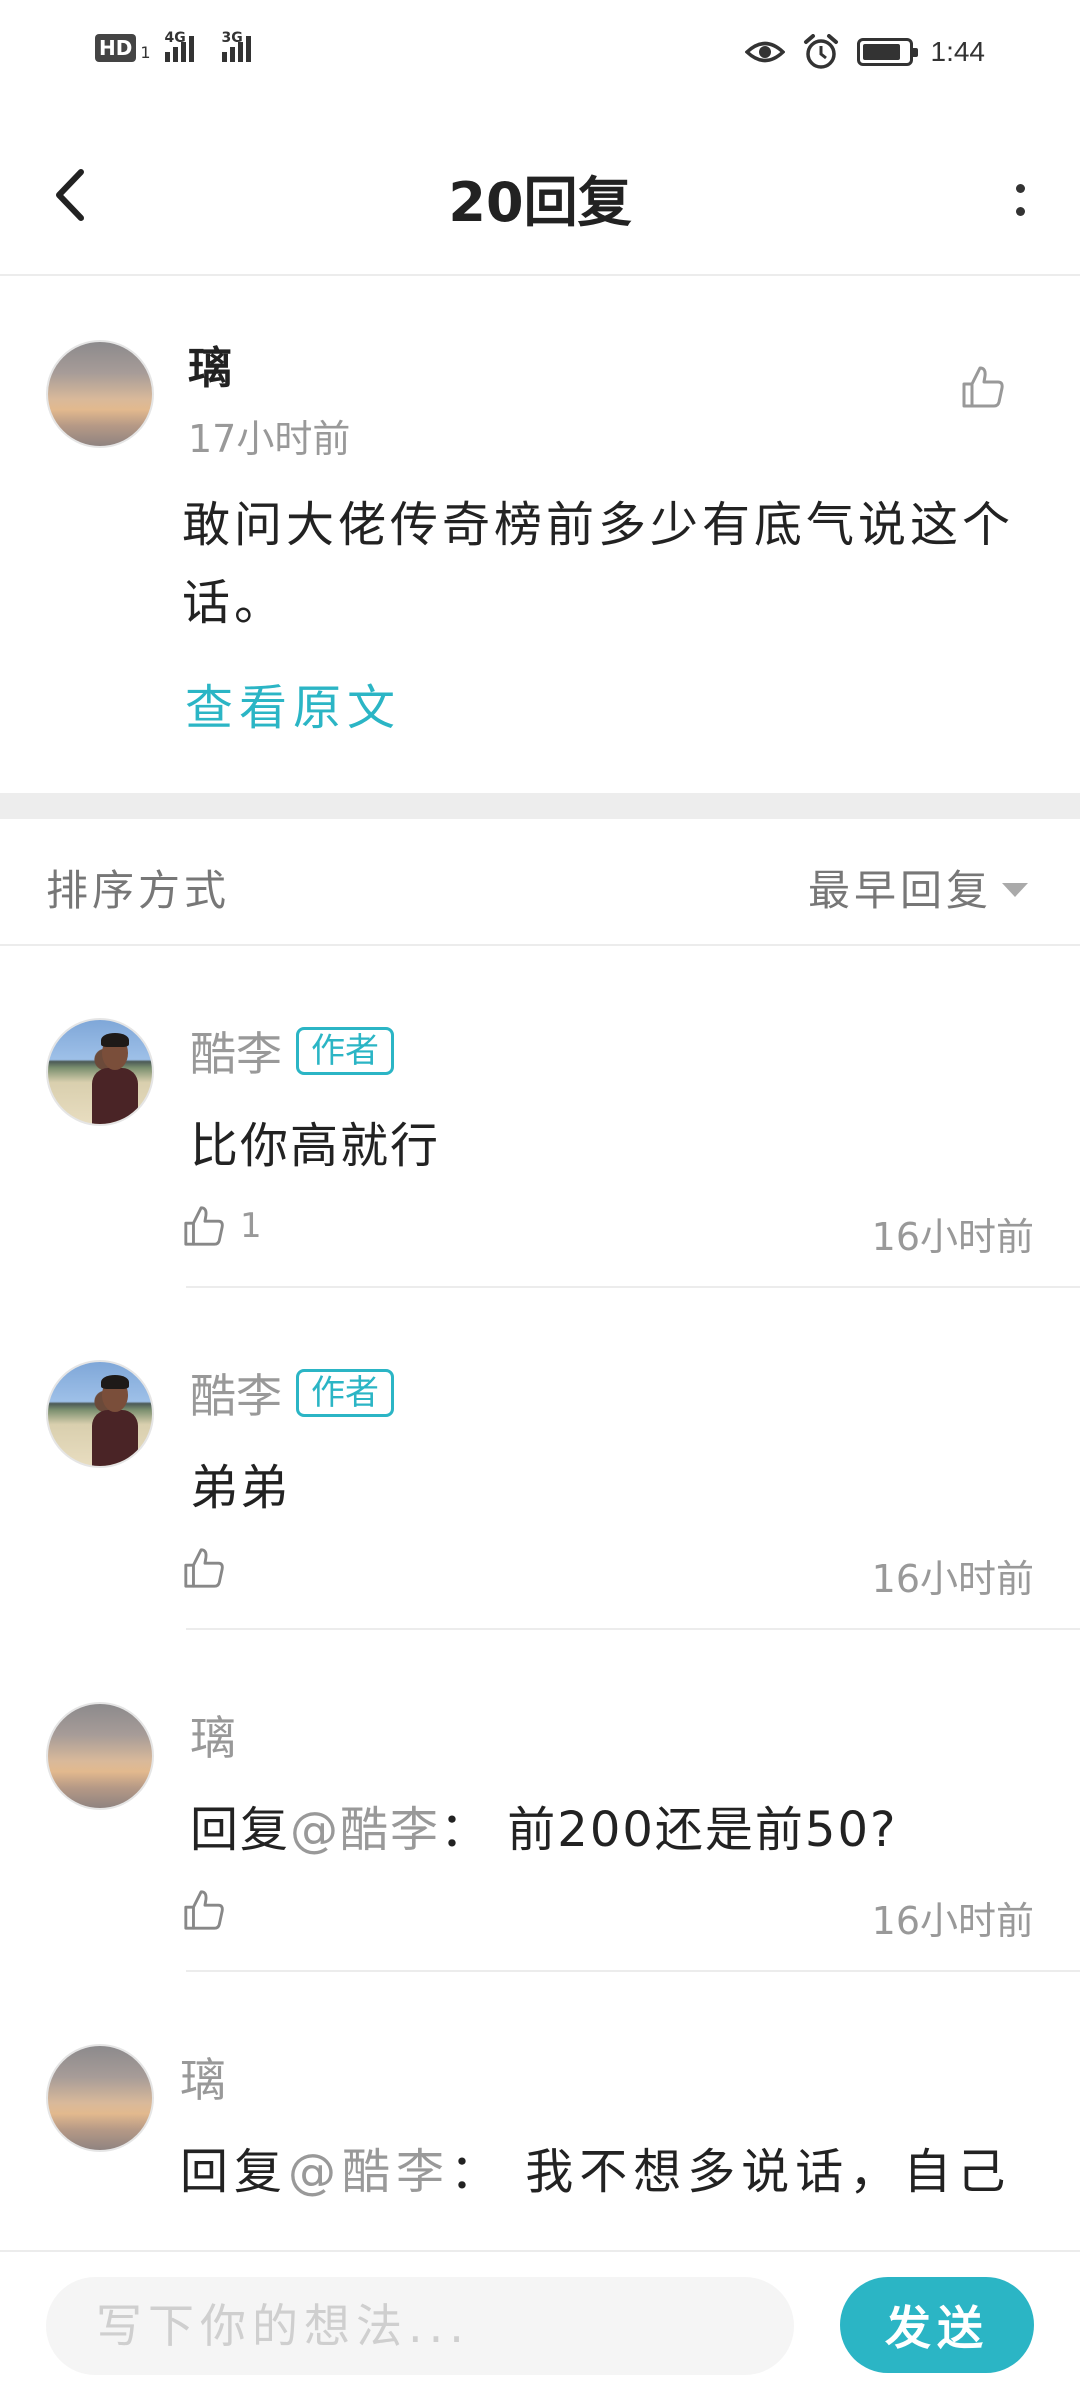 This screenshot has height=2400, width=1080. I want to click on view-original-link: 查看原文, so click(293, 703).